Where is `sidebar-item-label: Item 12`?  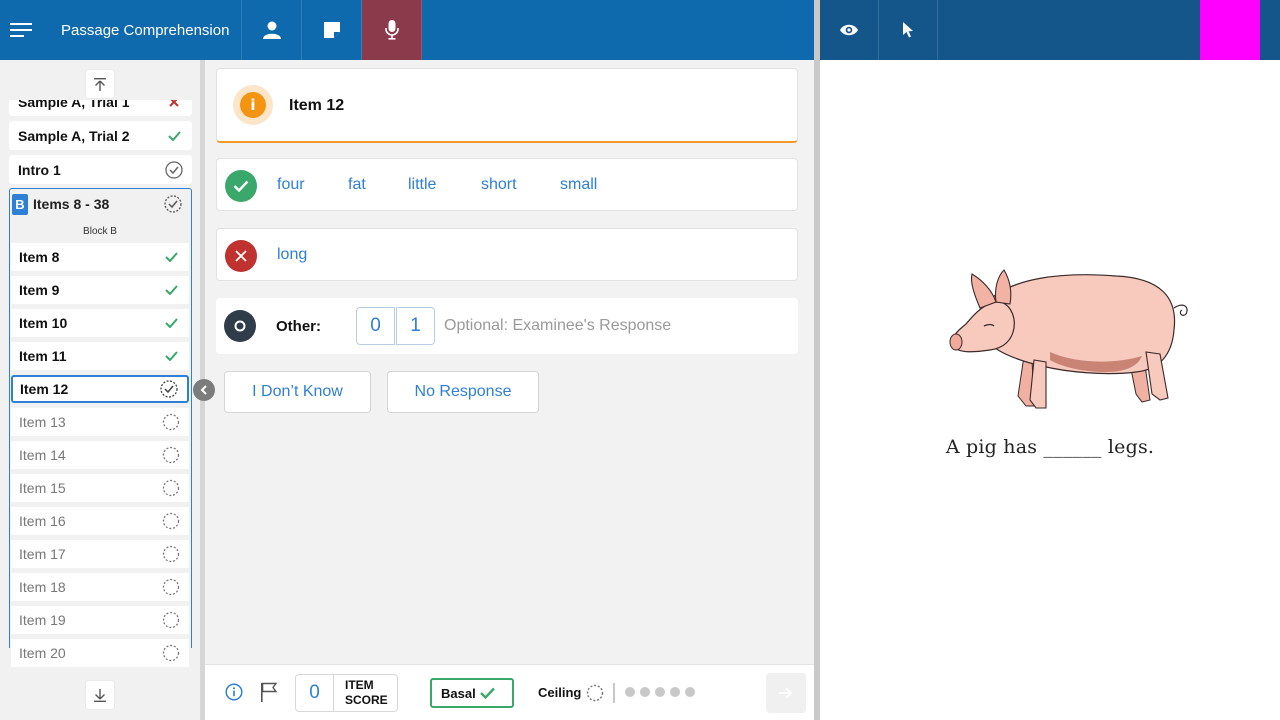
sidebar-item-label: Item 12 is located at coordinates (44, 389).